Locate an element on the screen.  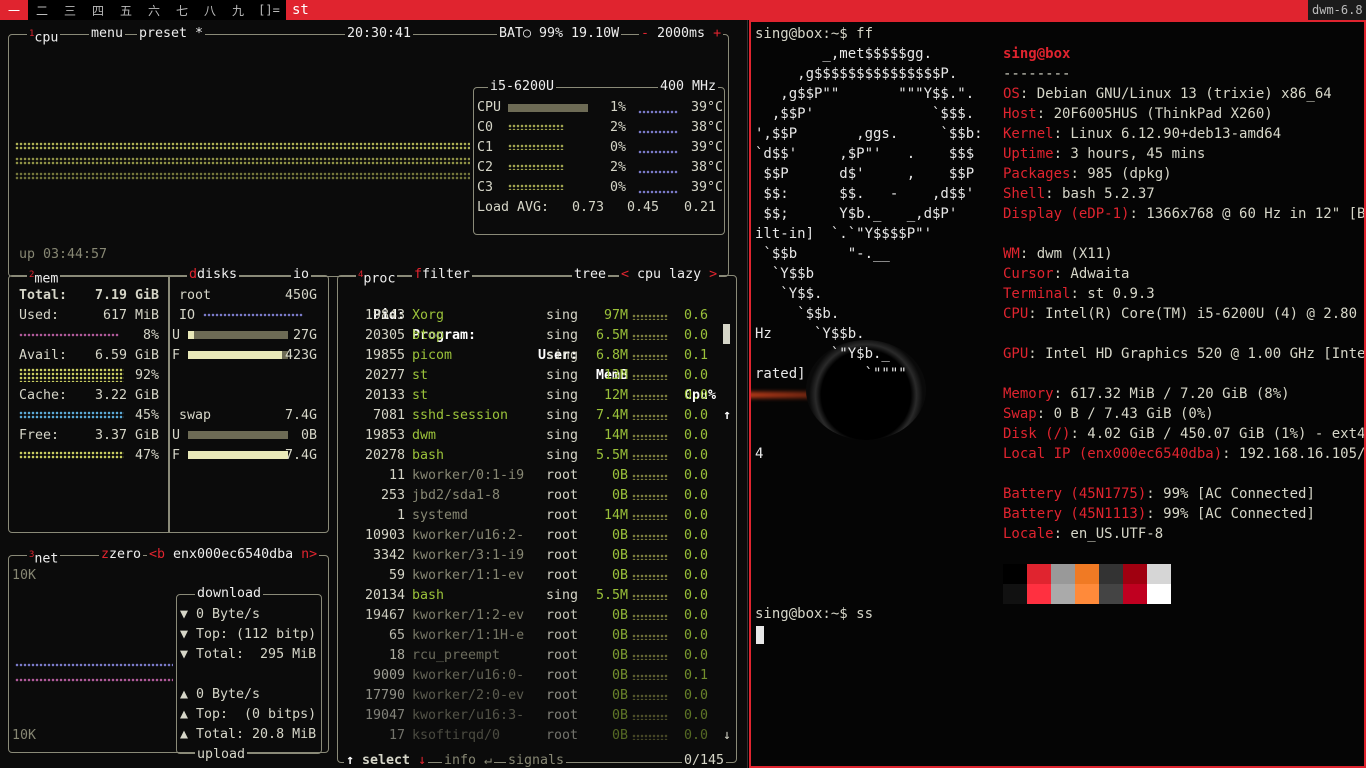
up-top: ▲ Top: (0 bitps) is located at coordinates (248, 714).